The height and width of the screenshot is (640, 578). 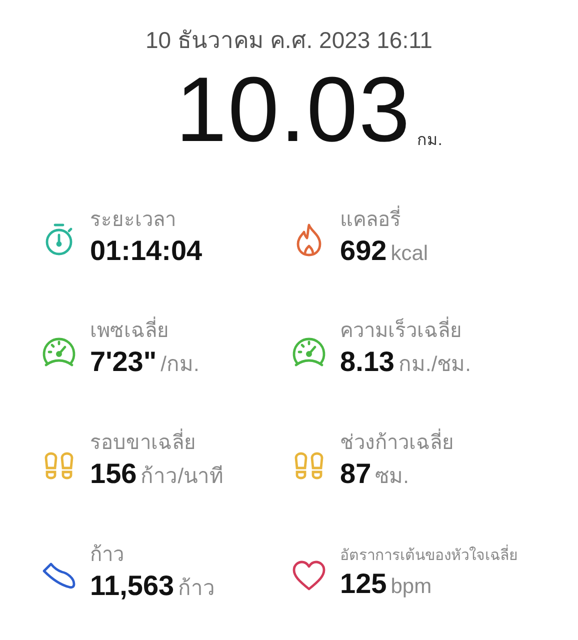 I want to click on stat-value: 87, so click(x=356, y=474).